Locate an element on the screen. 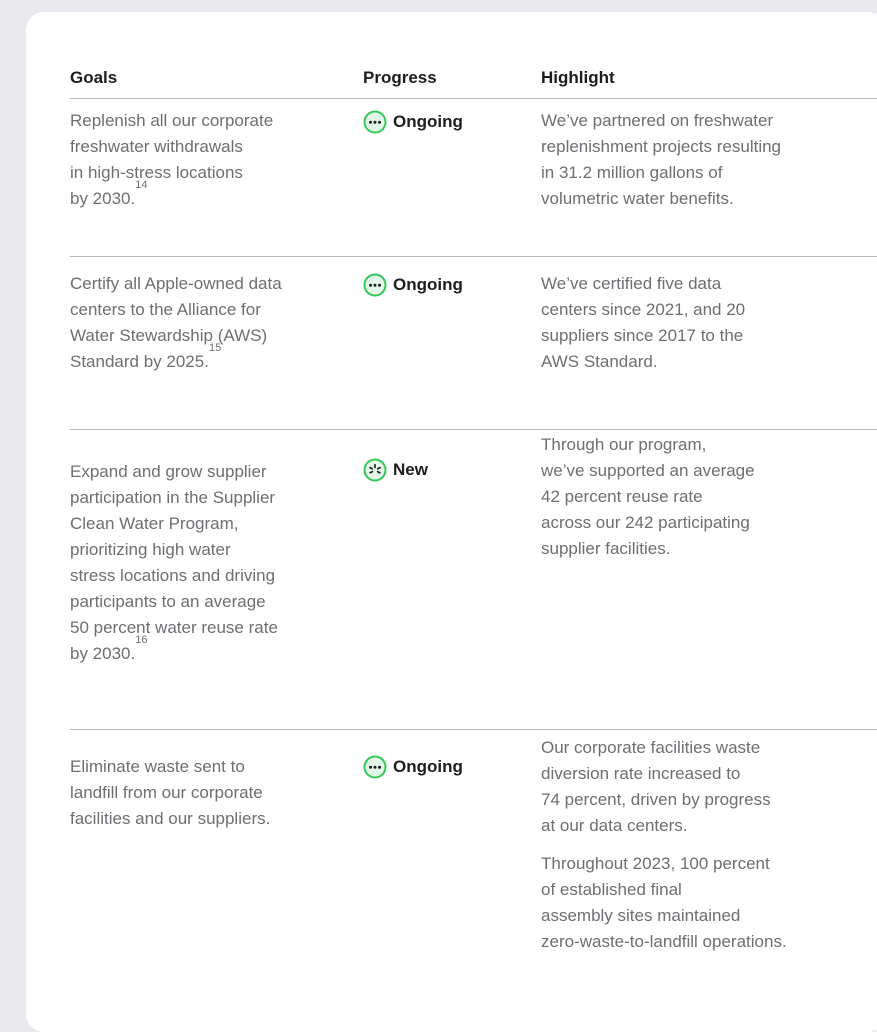 The image size is (877, 1032). footnote-ref: 14 is located at coordinates (141, 185).